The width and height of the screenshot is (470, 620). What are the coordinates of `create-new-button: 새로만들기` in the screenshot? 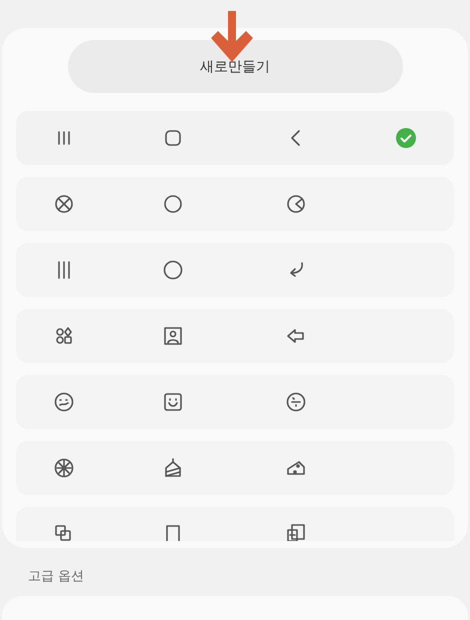 It's located at (235, 66).